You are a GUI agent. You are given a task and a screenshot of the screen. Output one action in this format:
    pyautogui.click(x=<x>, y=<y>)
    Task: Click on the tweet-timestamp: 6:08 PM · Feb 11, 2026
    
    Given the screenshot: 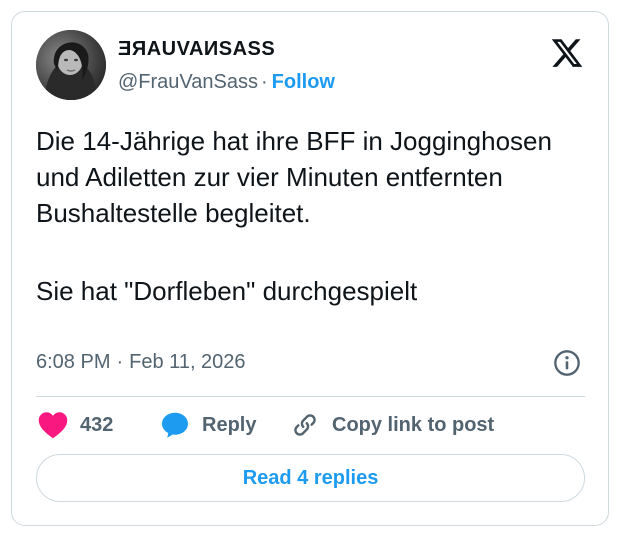 What is the action you would take?
    pyautogui.click(x=141, y=362)
    